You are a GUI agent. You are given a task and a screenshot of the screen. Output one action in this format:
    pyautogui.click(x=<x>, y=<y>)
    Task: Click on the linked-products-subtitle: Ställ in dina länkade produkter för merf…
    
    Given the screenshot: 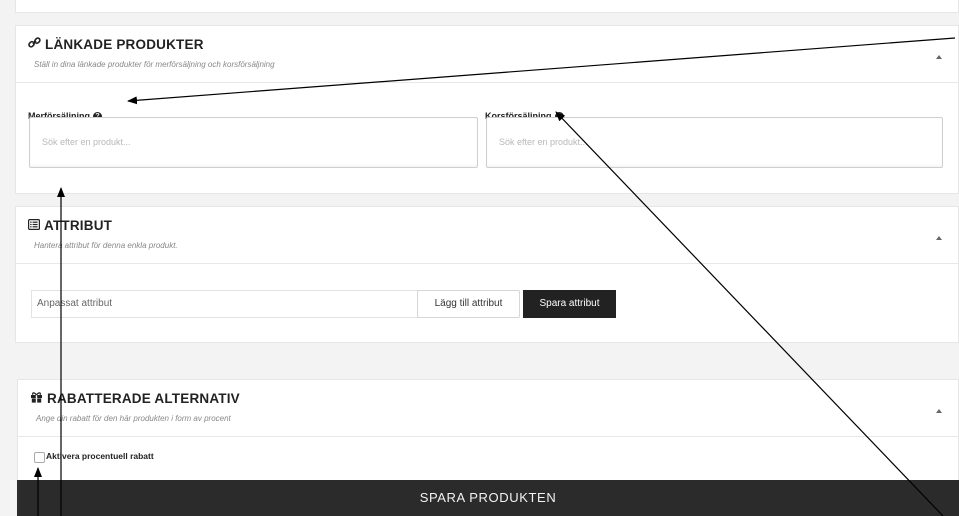 What is the action you would take?
    pyautogui.click(x=154, y=64)
    